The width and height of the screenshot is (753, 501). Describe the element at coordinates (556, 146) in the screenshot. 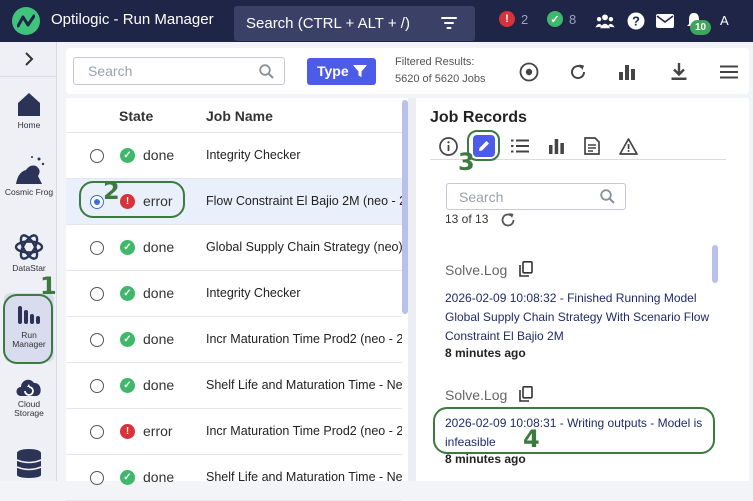

I see `tab-chart` at that location.